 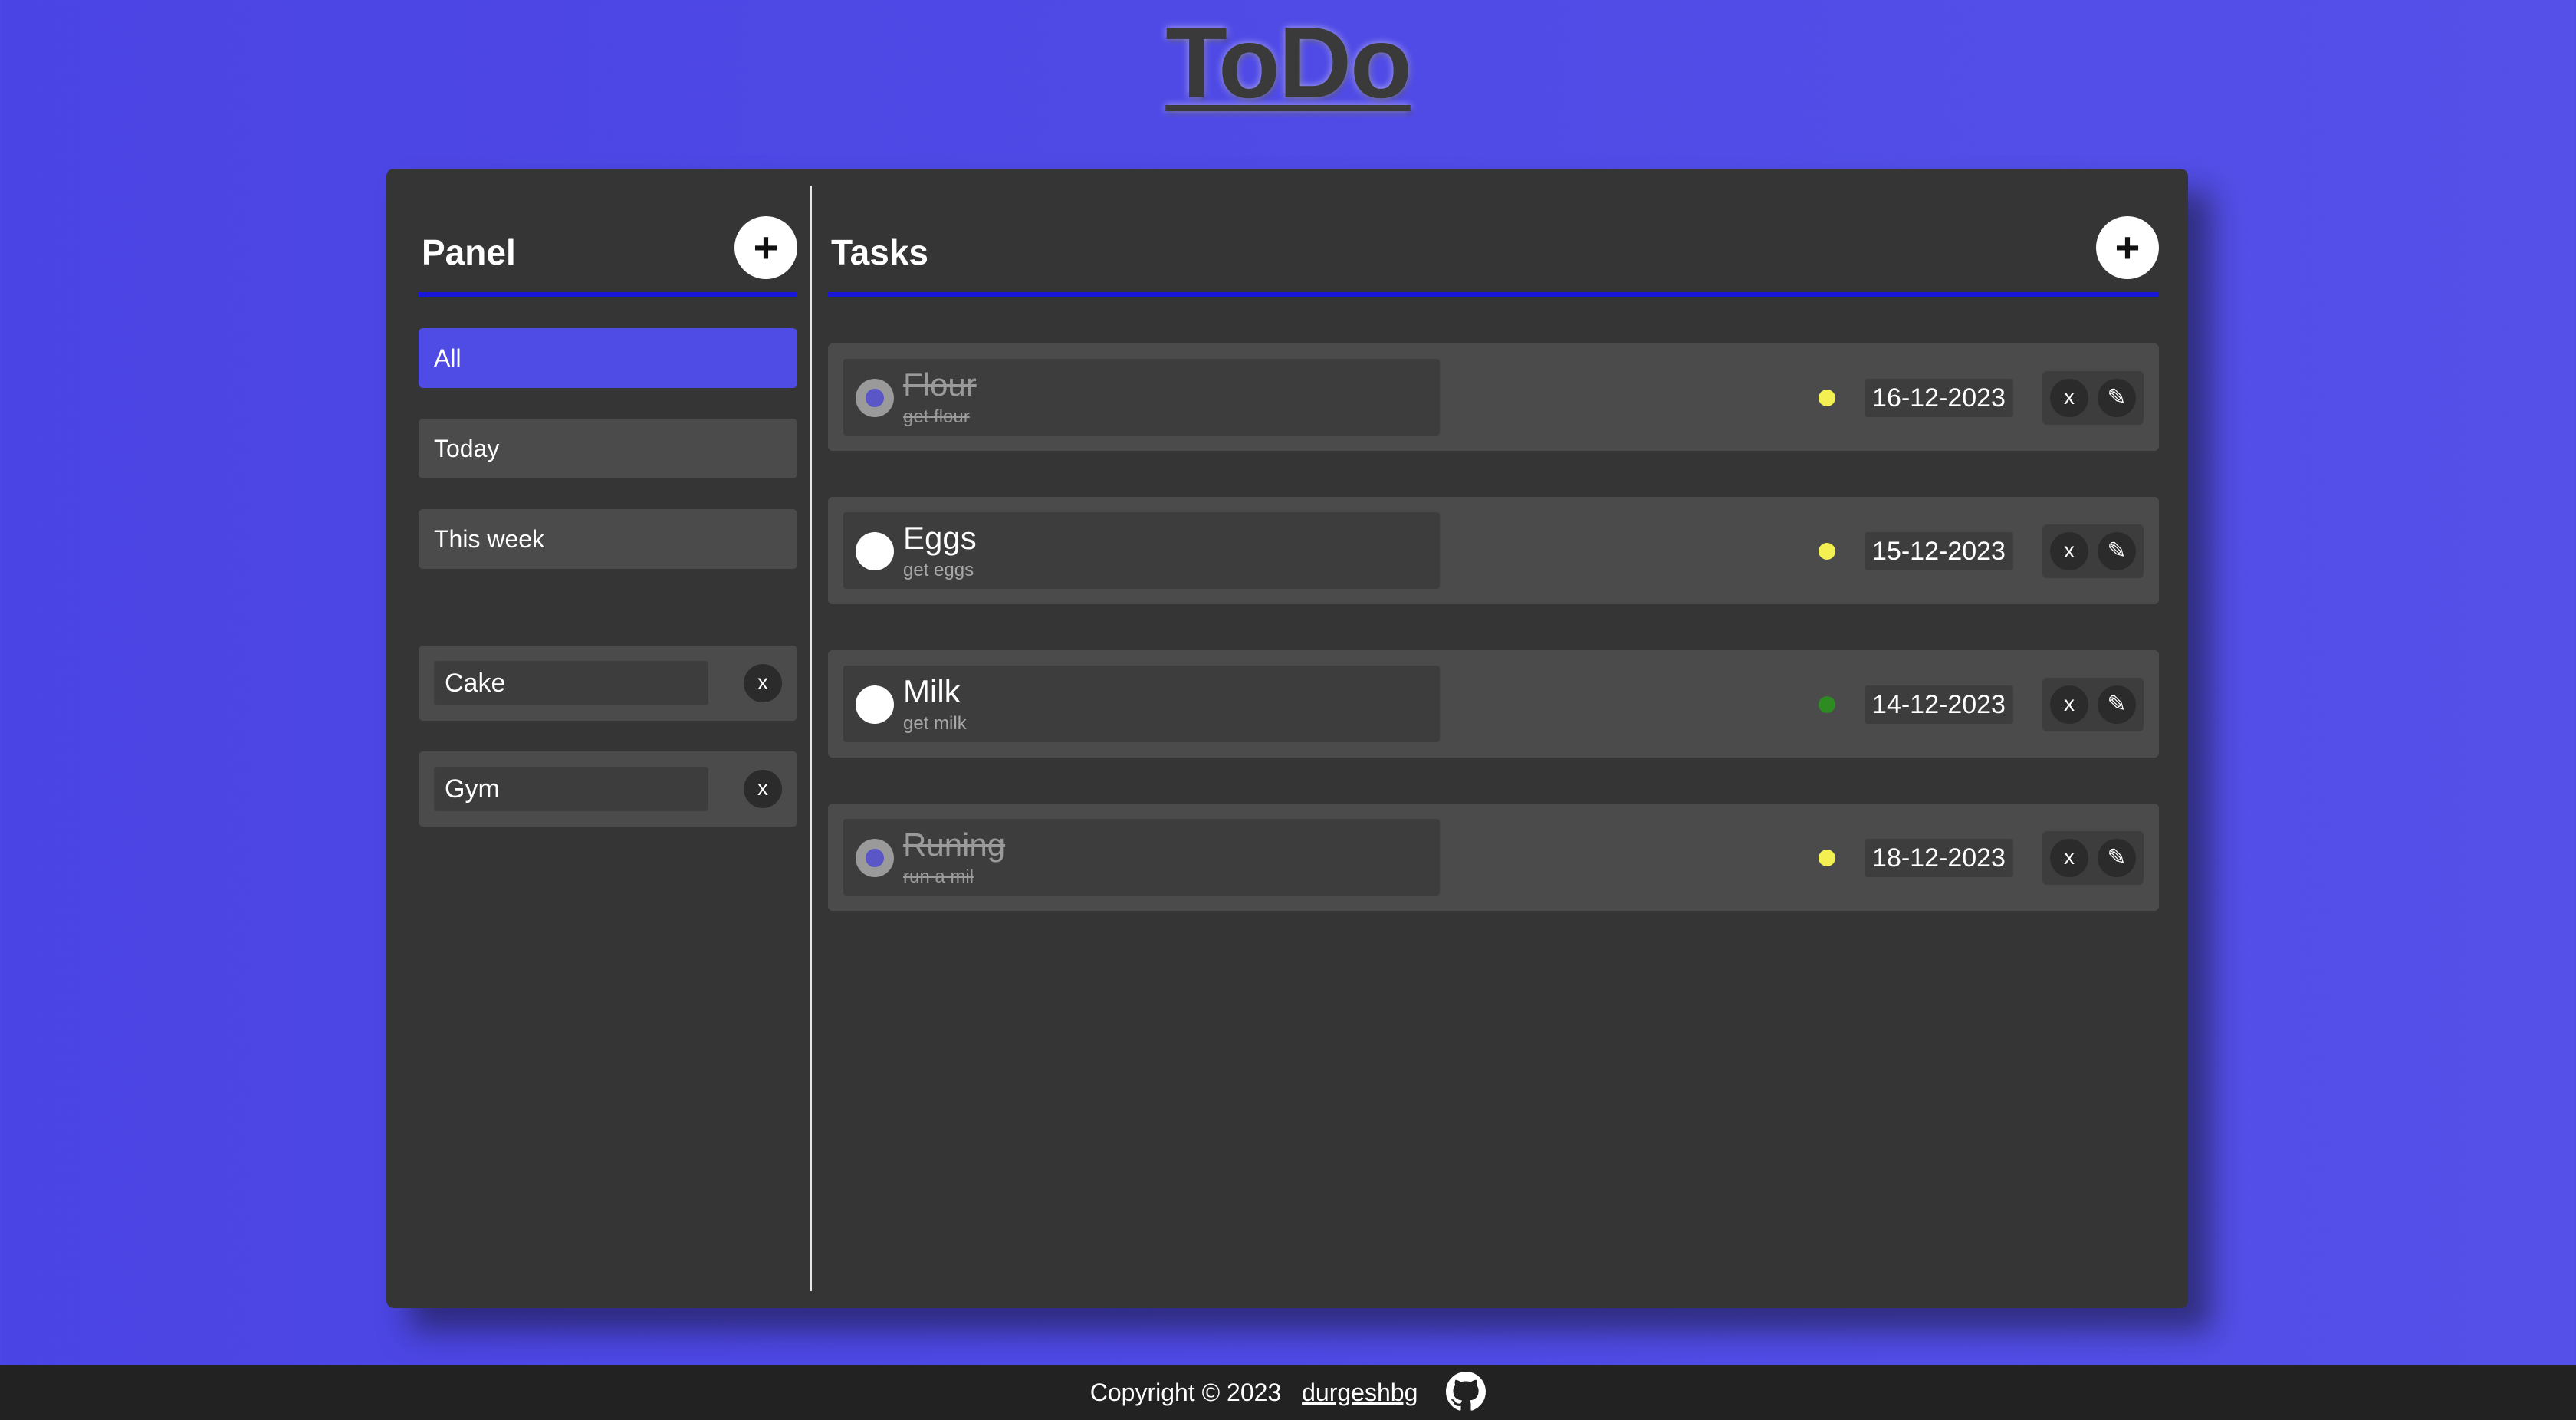 I want to click on tasks-header: Tasks +, so click(x=1493, y=249).